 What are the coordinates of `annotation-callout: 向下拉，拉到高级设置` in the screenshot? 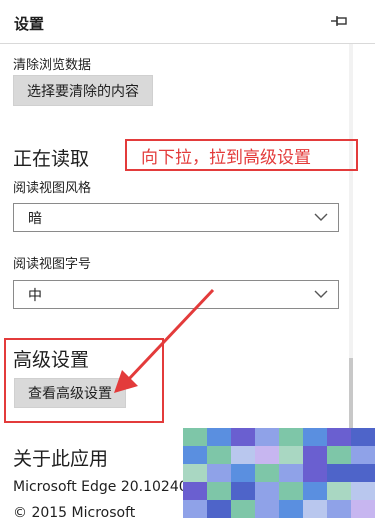 It's located at (241, 155).